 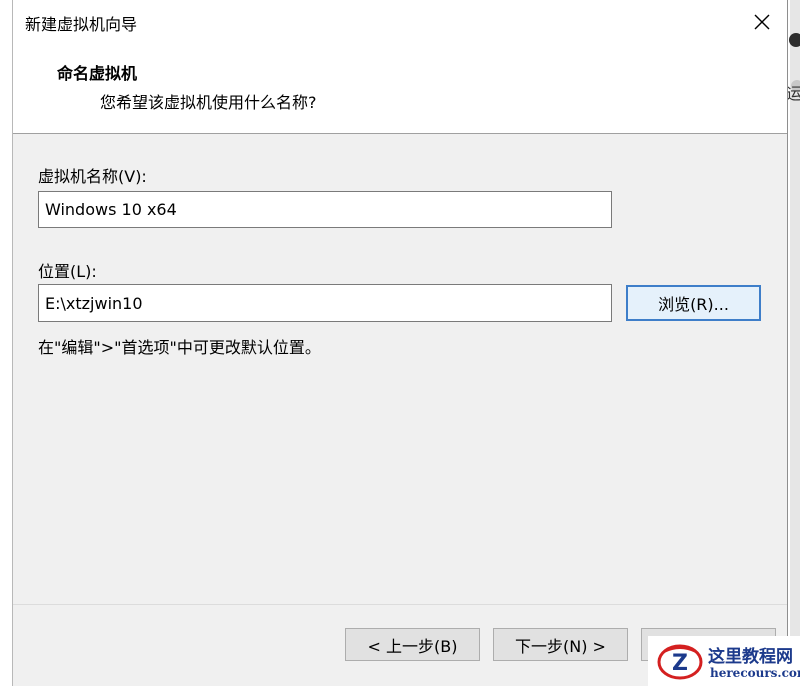 What do you see at coordinates (325, 209) in the screenshot?
I see `vm-name-input` at bounding box center [325, 209].